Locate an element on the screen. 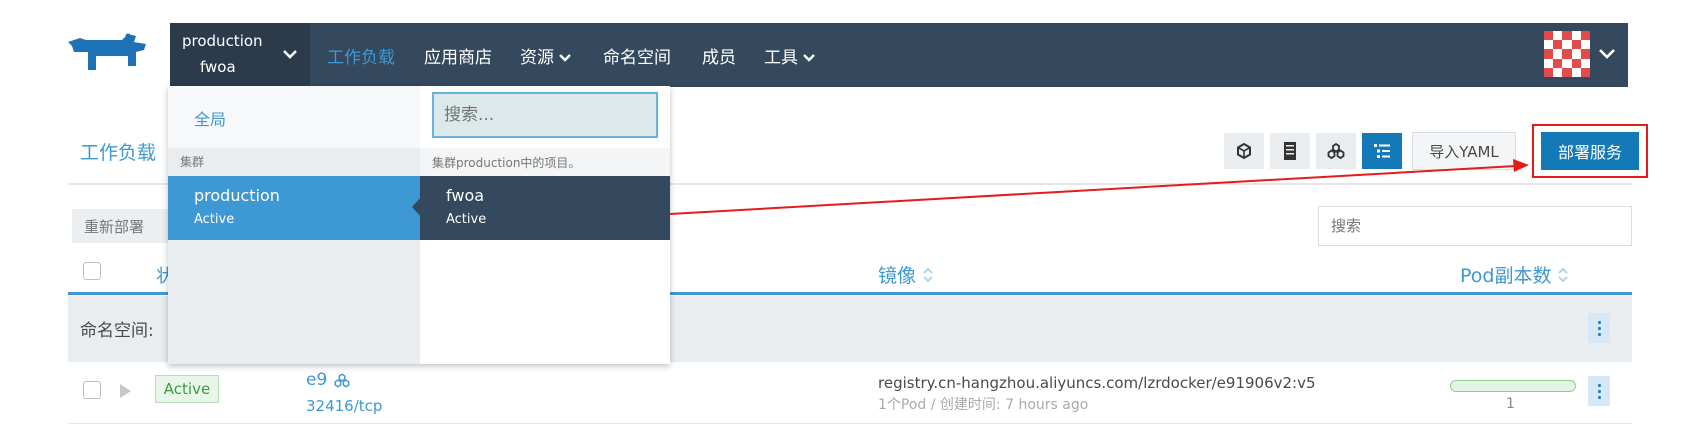 The height and width of the screenshot is (439, 1696). row-actions-menu-icon is located at coordinates (1599, 391).